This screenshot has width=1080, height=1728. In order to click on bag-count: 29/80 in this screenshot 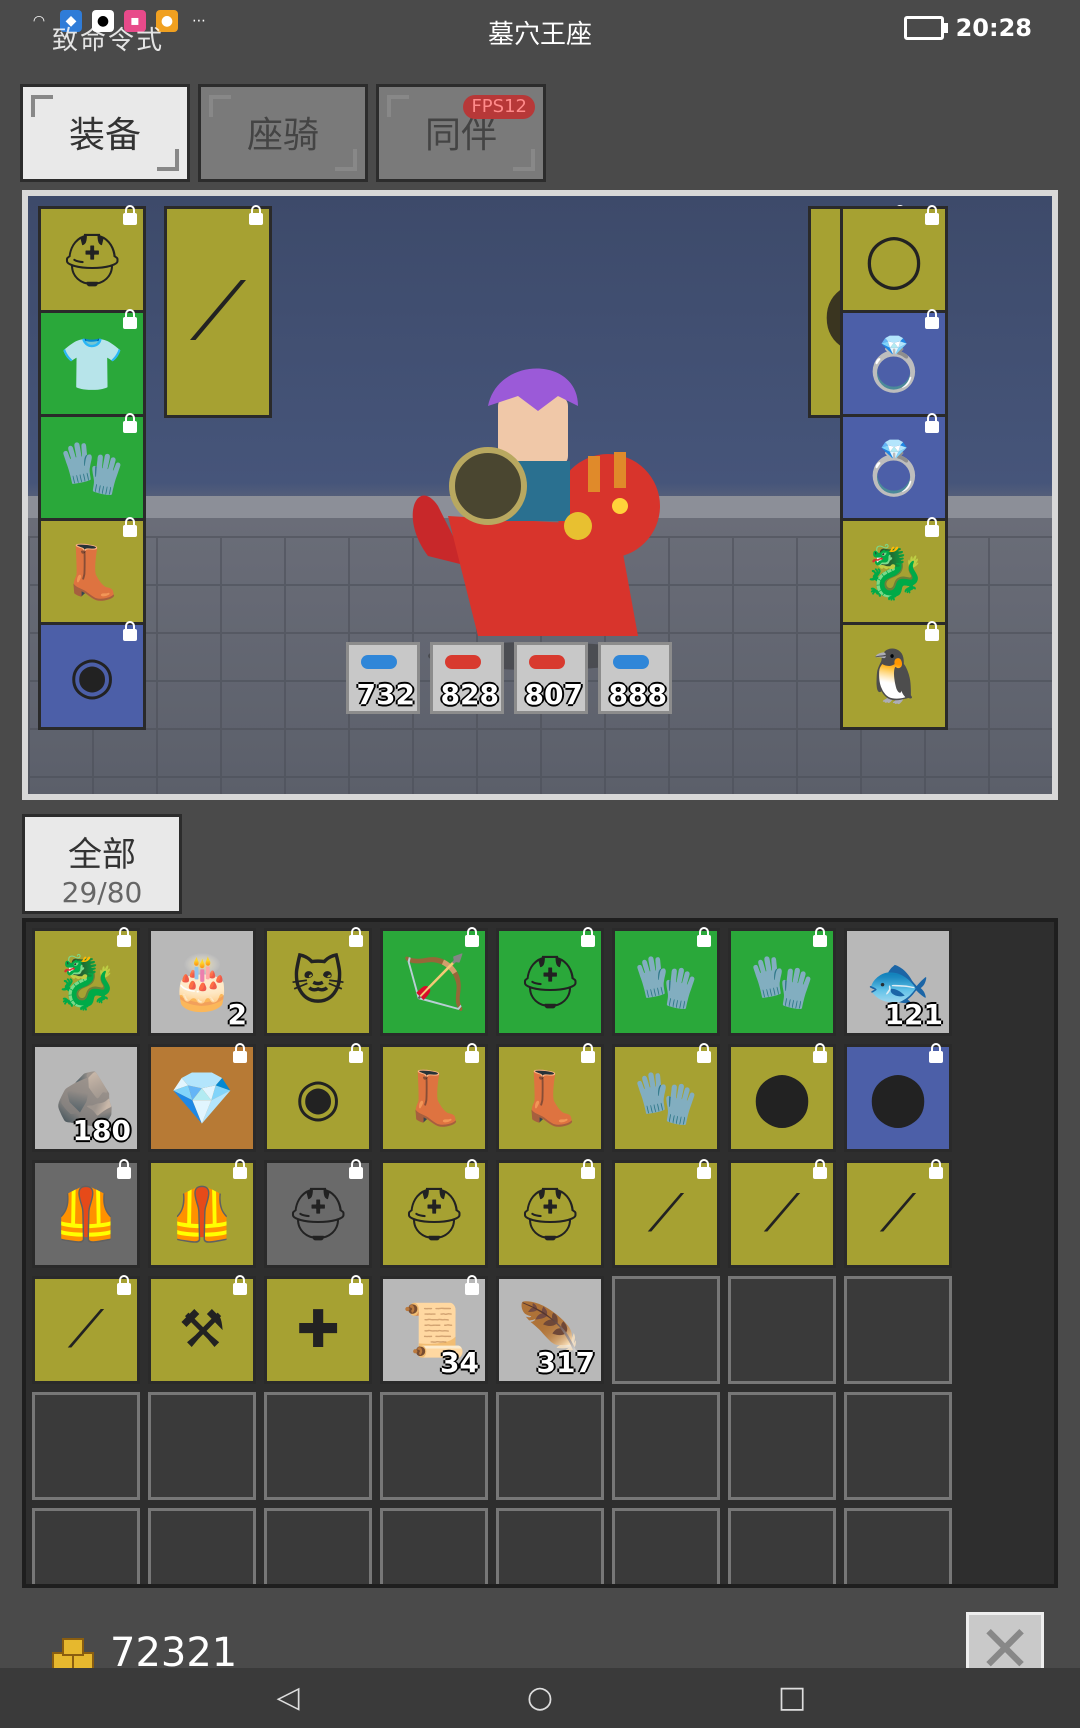, I will do `click(102, 892)`.